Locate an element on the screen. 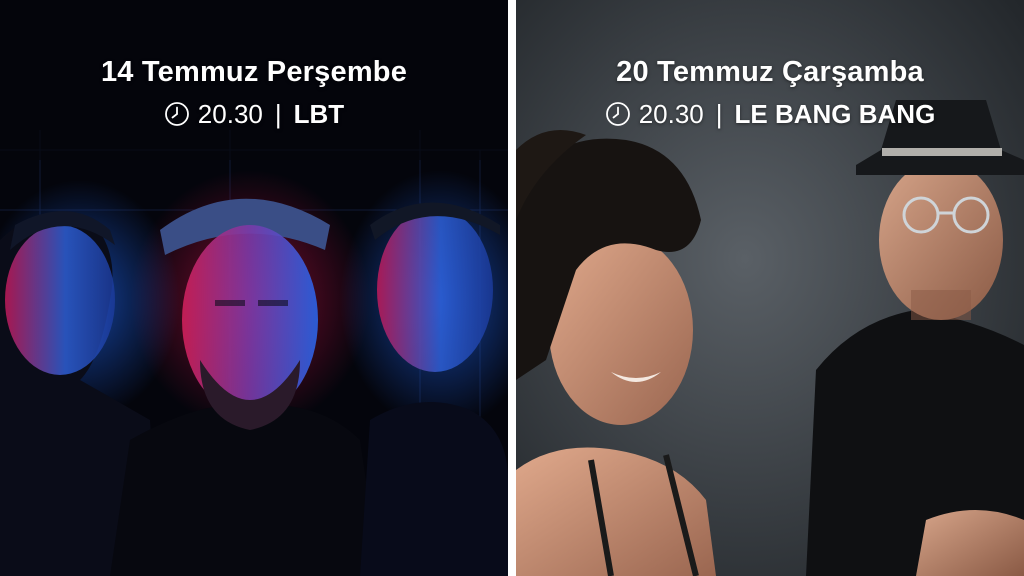 This screenshot has width=1024, height=576. panel-divider is located at coordinates (512, 288).